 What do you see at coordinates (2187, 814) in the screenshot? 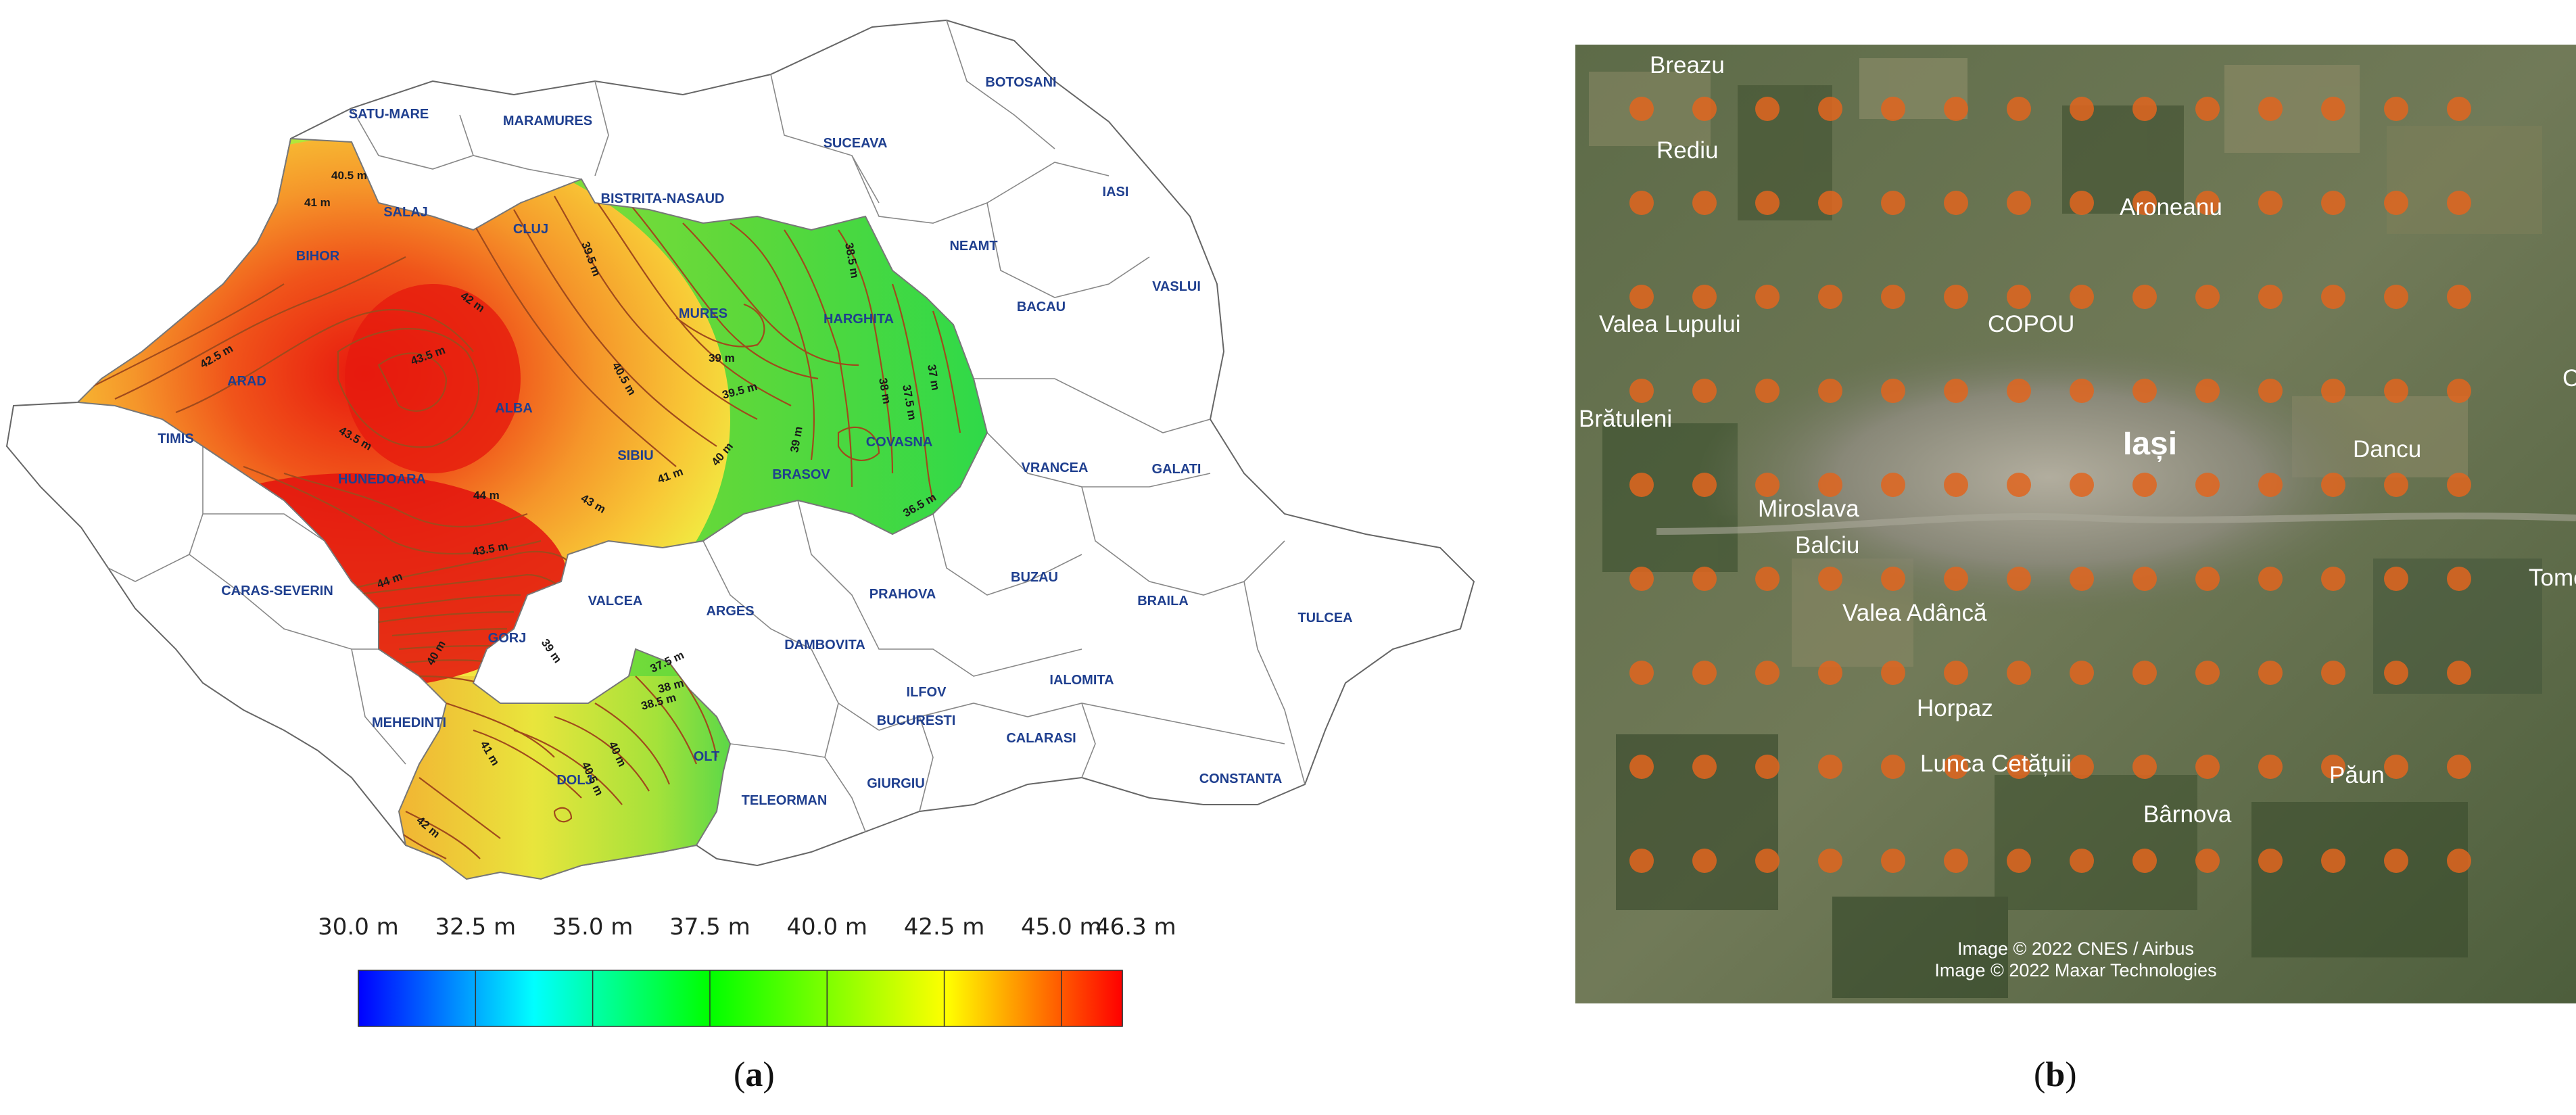
I see `place-label: Bârnova` at bounding box center [2187, 814].